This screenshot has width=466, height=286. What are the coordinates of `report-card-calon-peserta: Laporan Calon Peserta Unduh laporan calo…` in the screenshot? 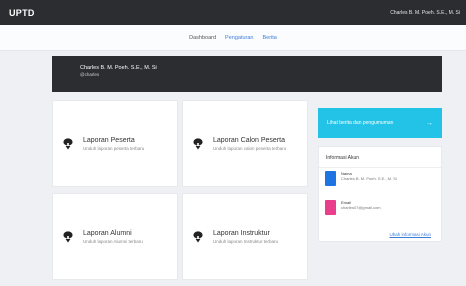 It's located at (245, 143).